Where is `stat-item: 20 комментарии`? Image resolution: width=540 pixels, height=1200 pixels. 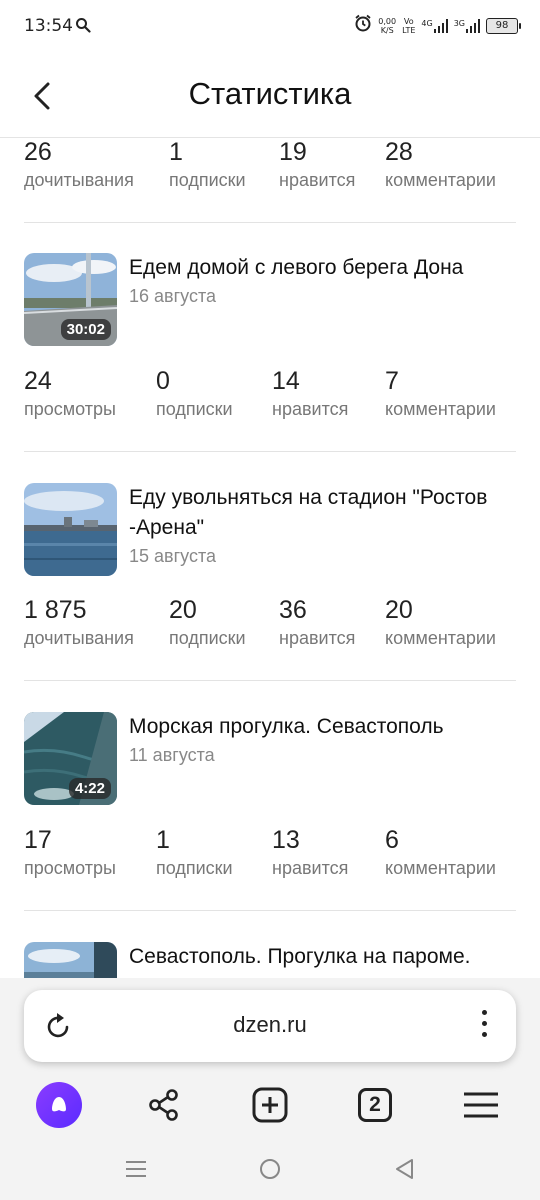
stat-item: 20 комментарии is located at coordinates (440, 624).